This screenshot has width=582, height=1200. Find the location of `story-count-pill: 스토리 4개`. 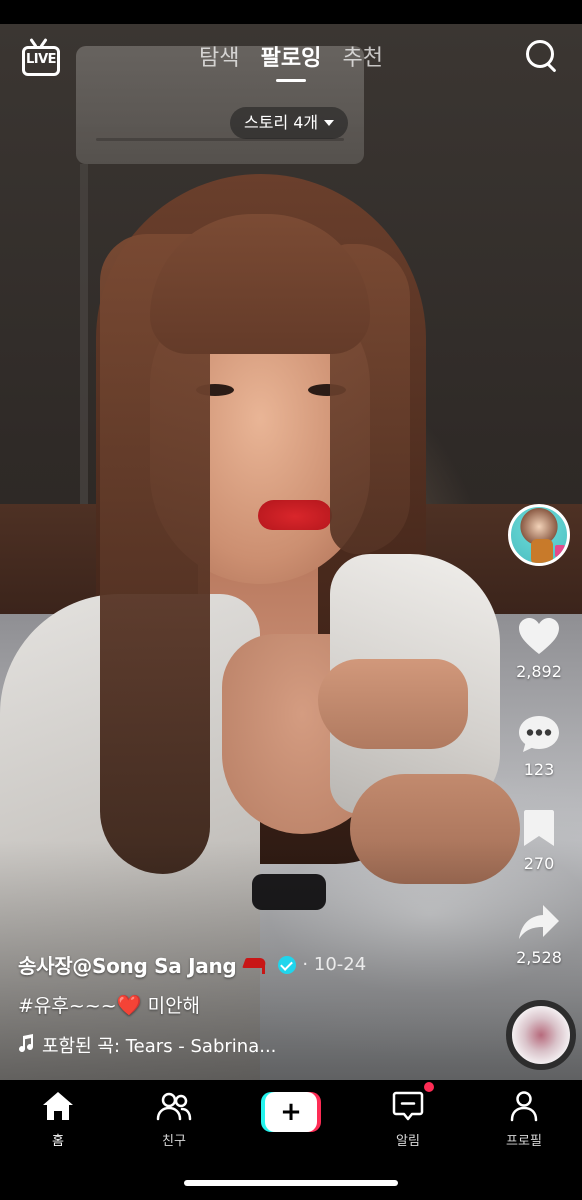

story-count-pill: 스토리 4개 is located at coordinates (289, 123).